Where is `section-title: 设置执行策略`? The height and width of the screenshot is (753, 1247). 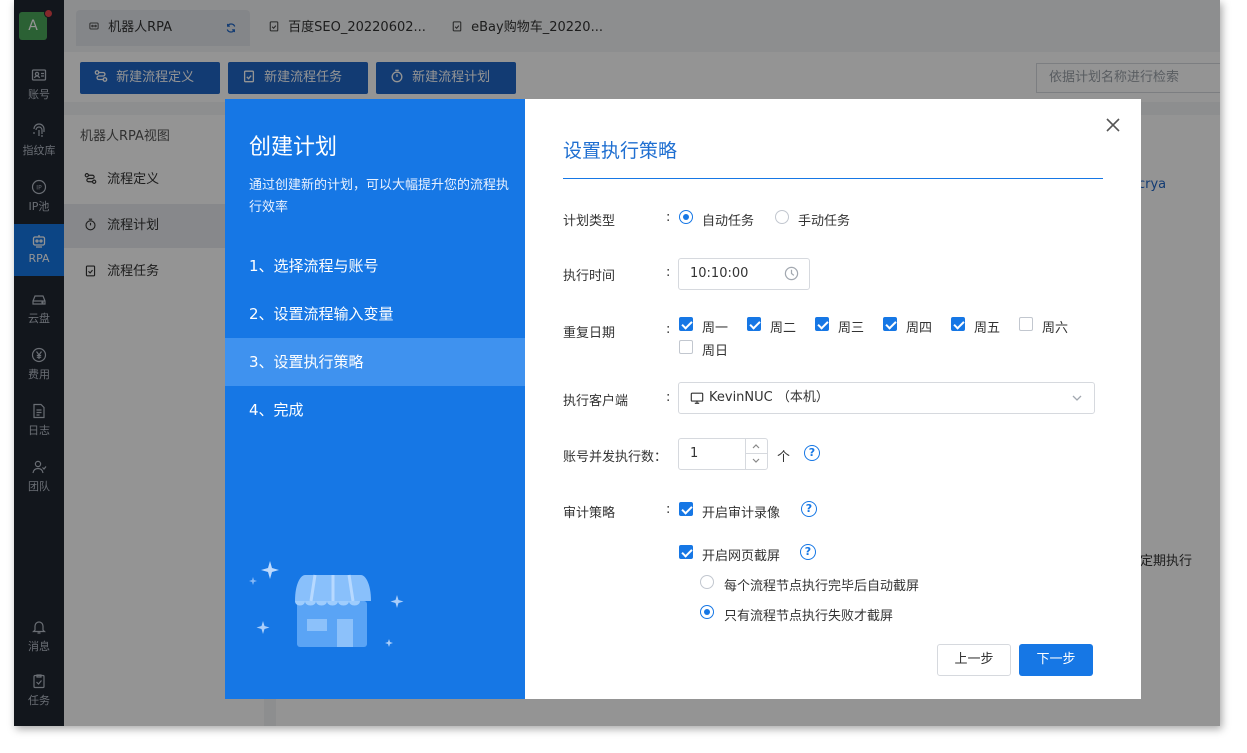
section-title: 设置执行策略 is located at coordinates (620, 151).